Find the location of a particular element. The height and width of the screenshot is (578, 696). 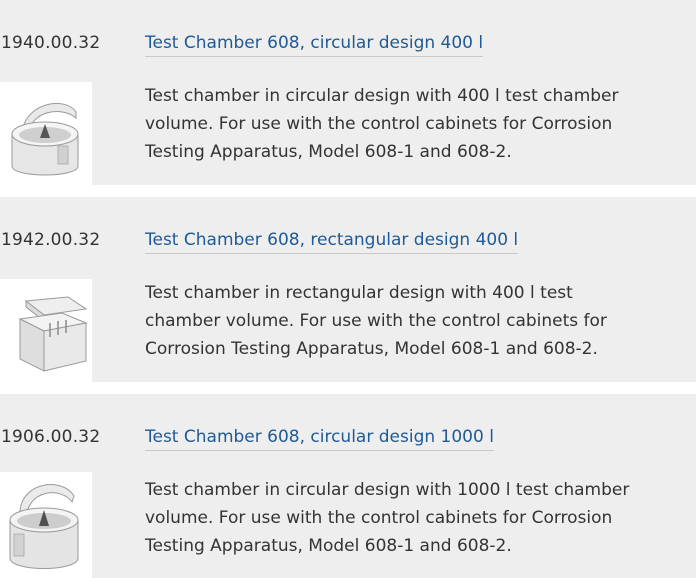

rectangular-test-chamber-icon is located at coordinates (53, 334).